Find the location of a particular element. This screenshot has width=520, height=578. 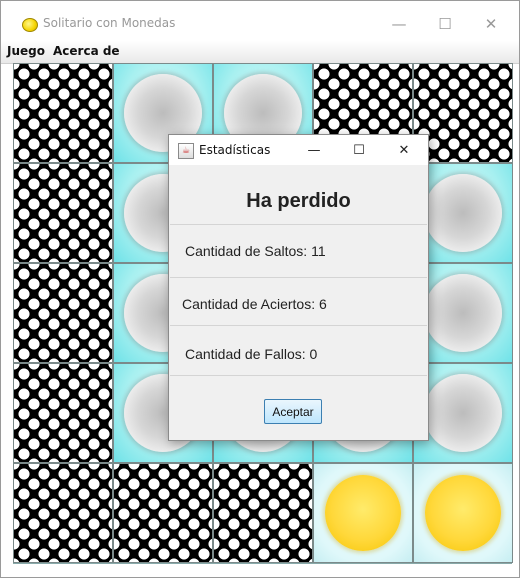

stat-aciertos: Cantidad de Aciertos: 6 is located at coordinates (254, 304).